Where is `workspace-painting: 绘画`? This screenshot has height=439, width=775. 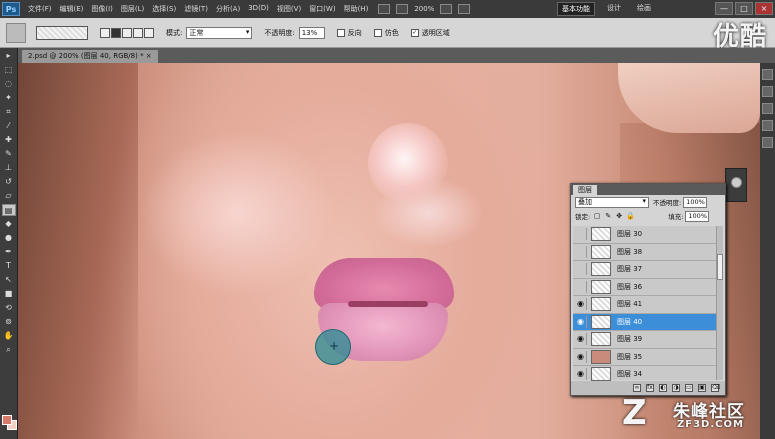 workspace-painting: 绘画 is located at coordinates (644, 9).